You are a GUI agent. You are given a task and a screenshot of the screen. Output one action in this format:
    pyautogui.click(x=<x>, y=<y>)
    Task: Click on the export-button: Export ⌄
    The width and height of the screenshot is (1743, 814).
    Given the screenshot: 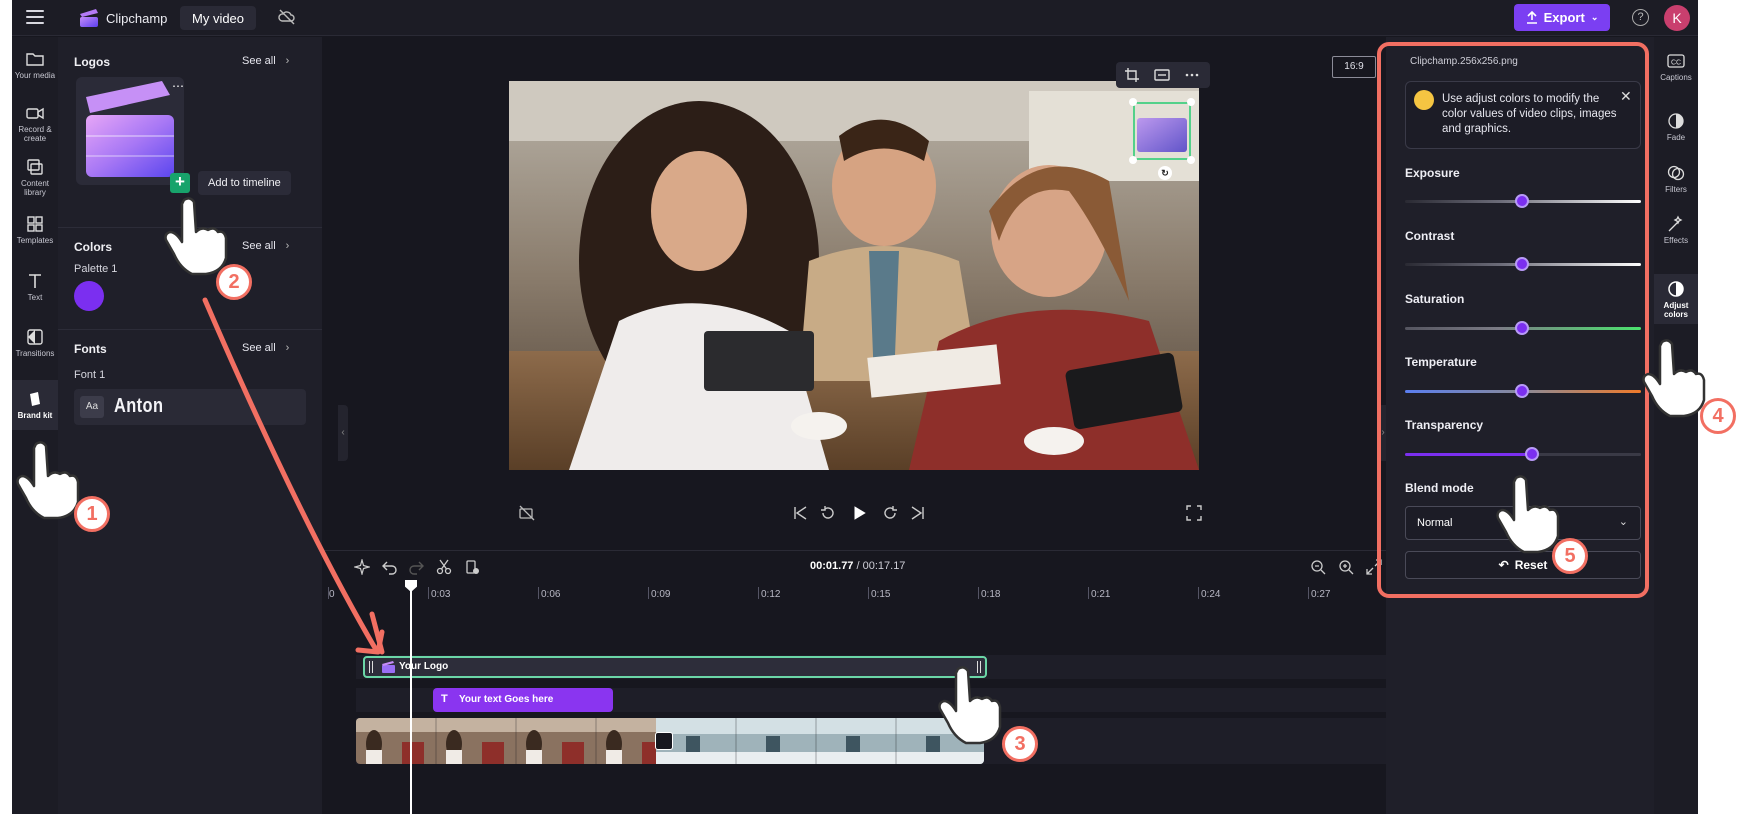 What is the action you would take?
    pyautogui.click(x=1562, y=17)
    